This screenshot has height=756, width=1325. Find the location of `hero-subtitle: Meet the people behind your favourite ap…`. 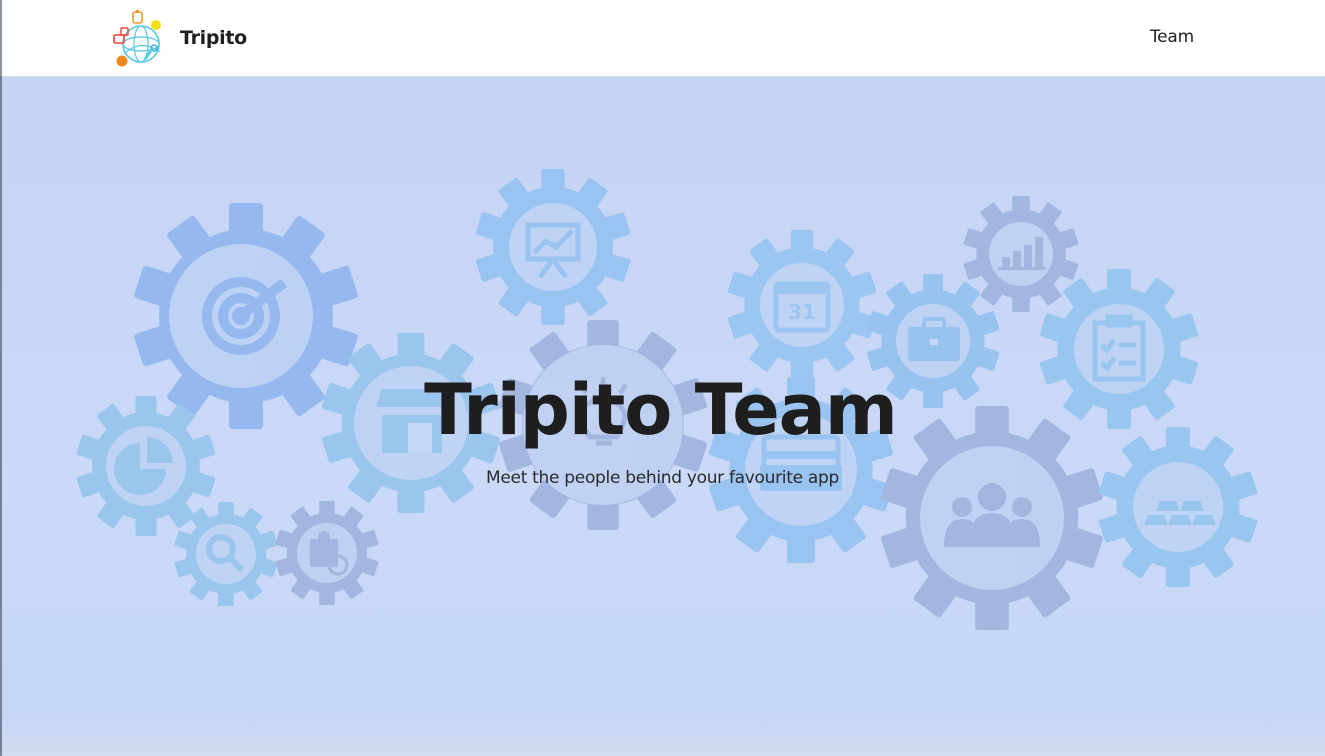

hero-subtitle: Meet the people behind your favourite ap… is located at coordinates (662, 478).